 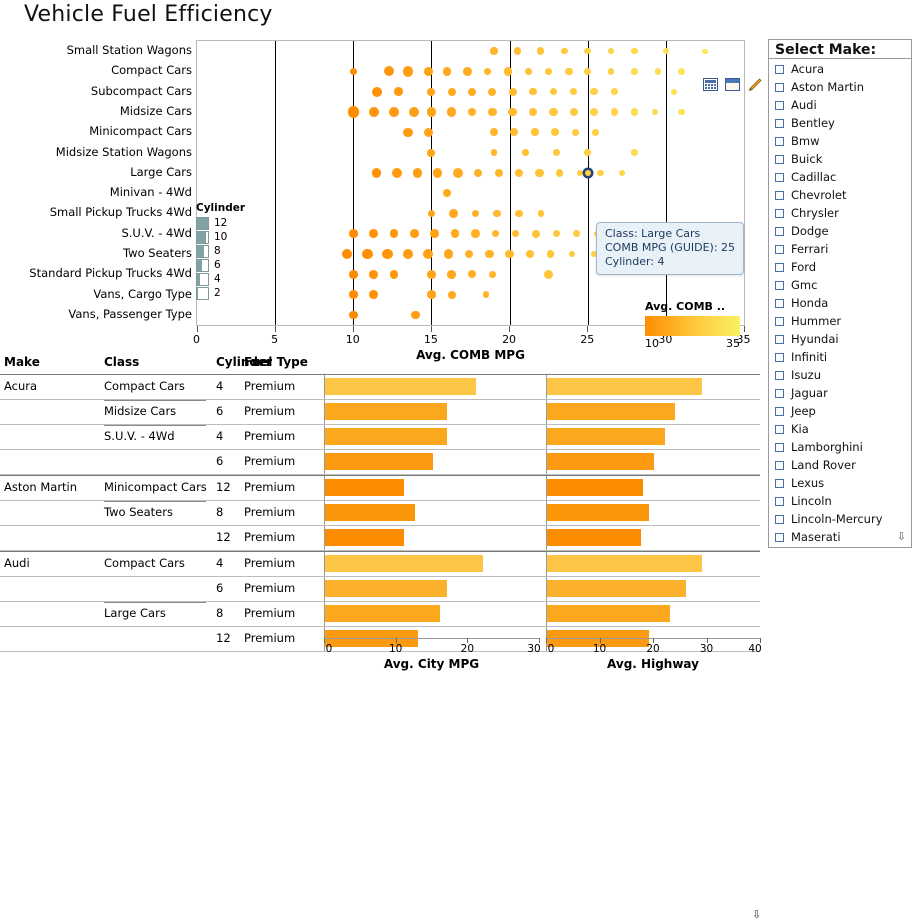 I want to click on scroll-down-icon: ⇩, so click(x=901, y=536).